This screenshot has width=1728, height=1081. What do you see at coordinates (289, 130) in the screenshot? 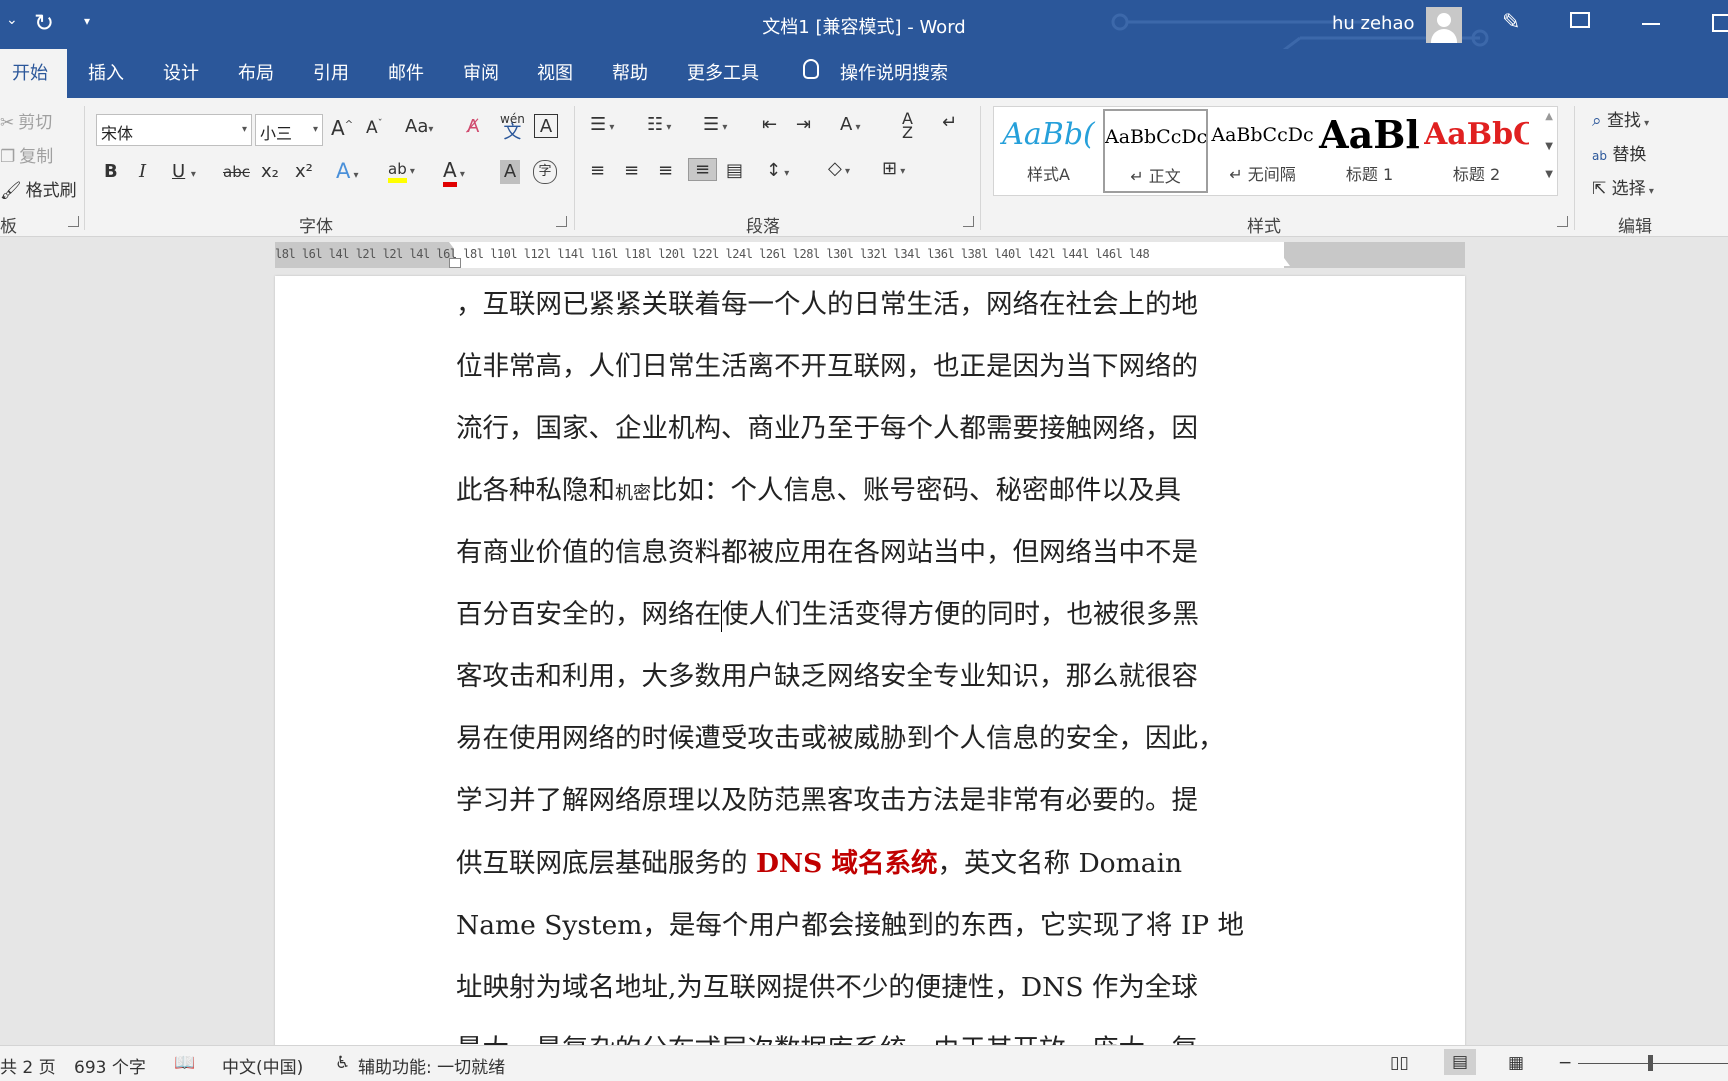
I see `font-size-input: 小三 ▾` at bounding box center [289, 130].